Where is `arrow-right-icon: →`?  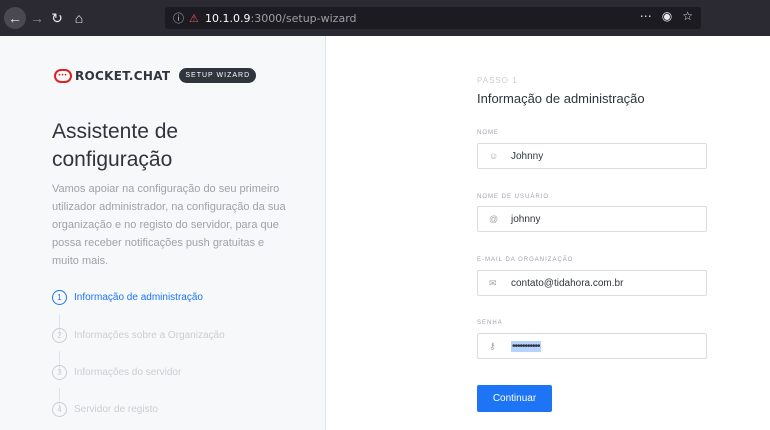
arrow-right-icon: → is located at coordinates (37, 18).